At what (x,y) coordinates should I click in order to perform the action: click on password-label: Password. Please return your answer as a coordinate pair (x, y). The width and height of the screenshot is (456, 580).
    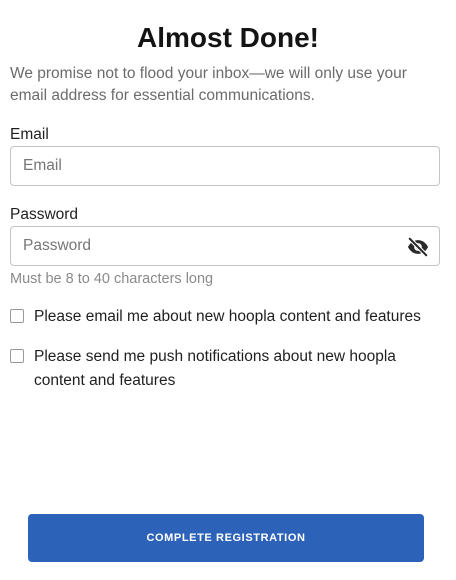
    Looking at the image, I should click on (44, 214).